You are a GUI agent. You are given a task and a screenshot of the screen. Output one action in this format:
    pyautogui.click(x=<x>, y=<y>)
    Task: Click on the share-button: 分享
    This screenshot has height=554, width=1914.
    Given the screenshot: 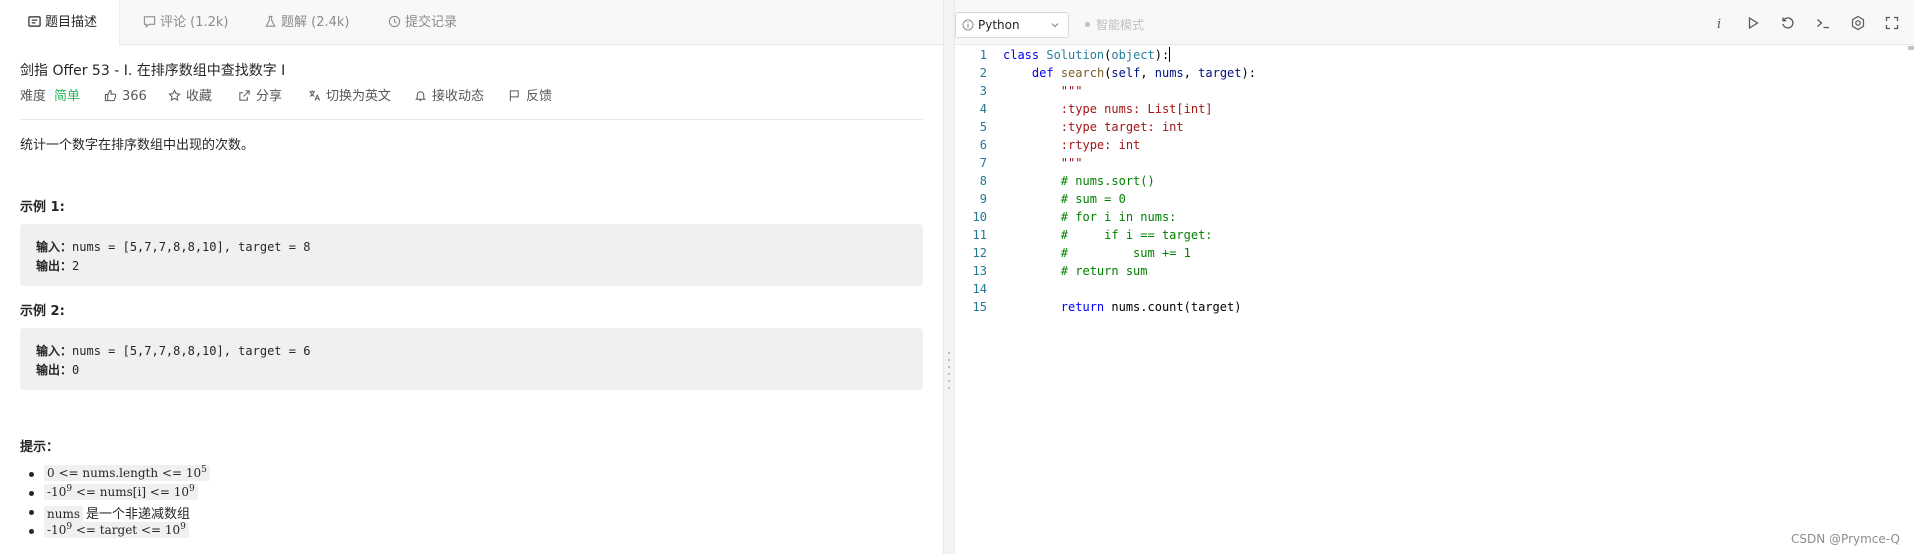 What is the action you would take?
    pyautogui.click(x=260, y=97)
    